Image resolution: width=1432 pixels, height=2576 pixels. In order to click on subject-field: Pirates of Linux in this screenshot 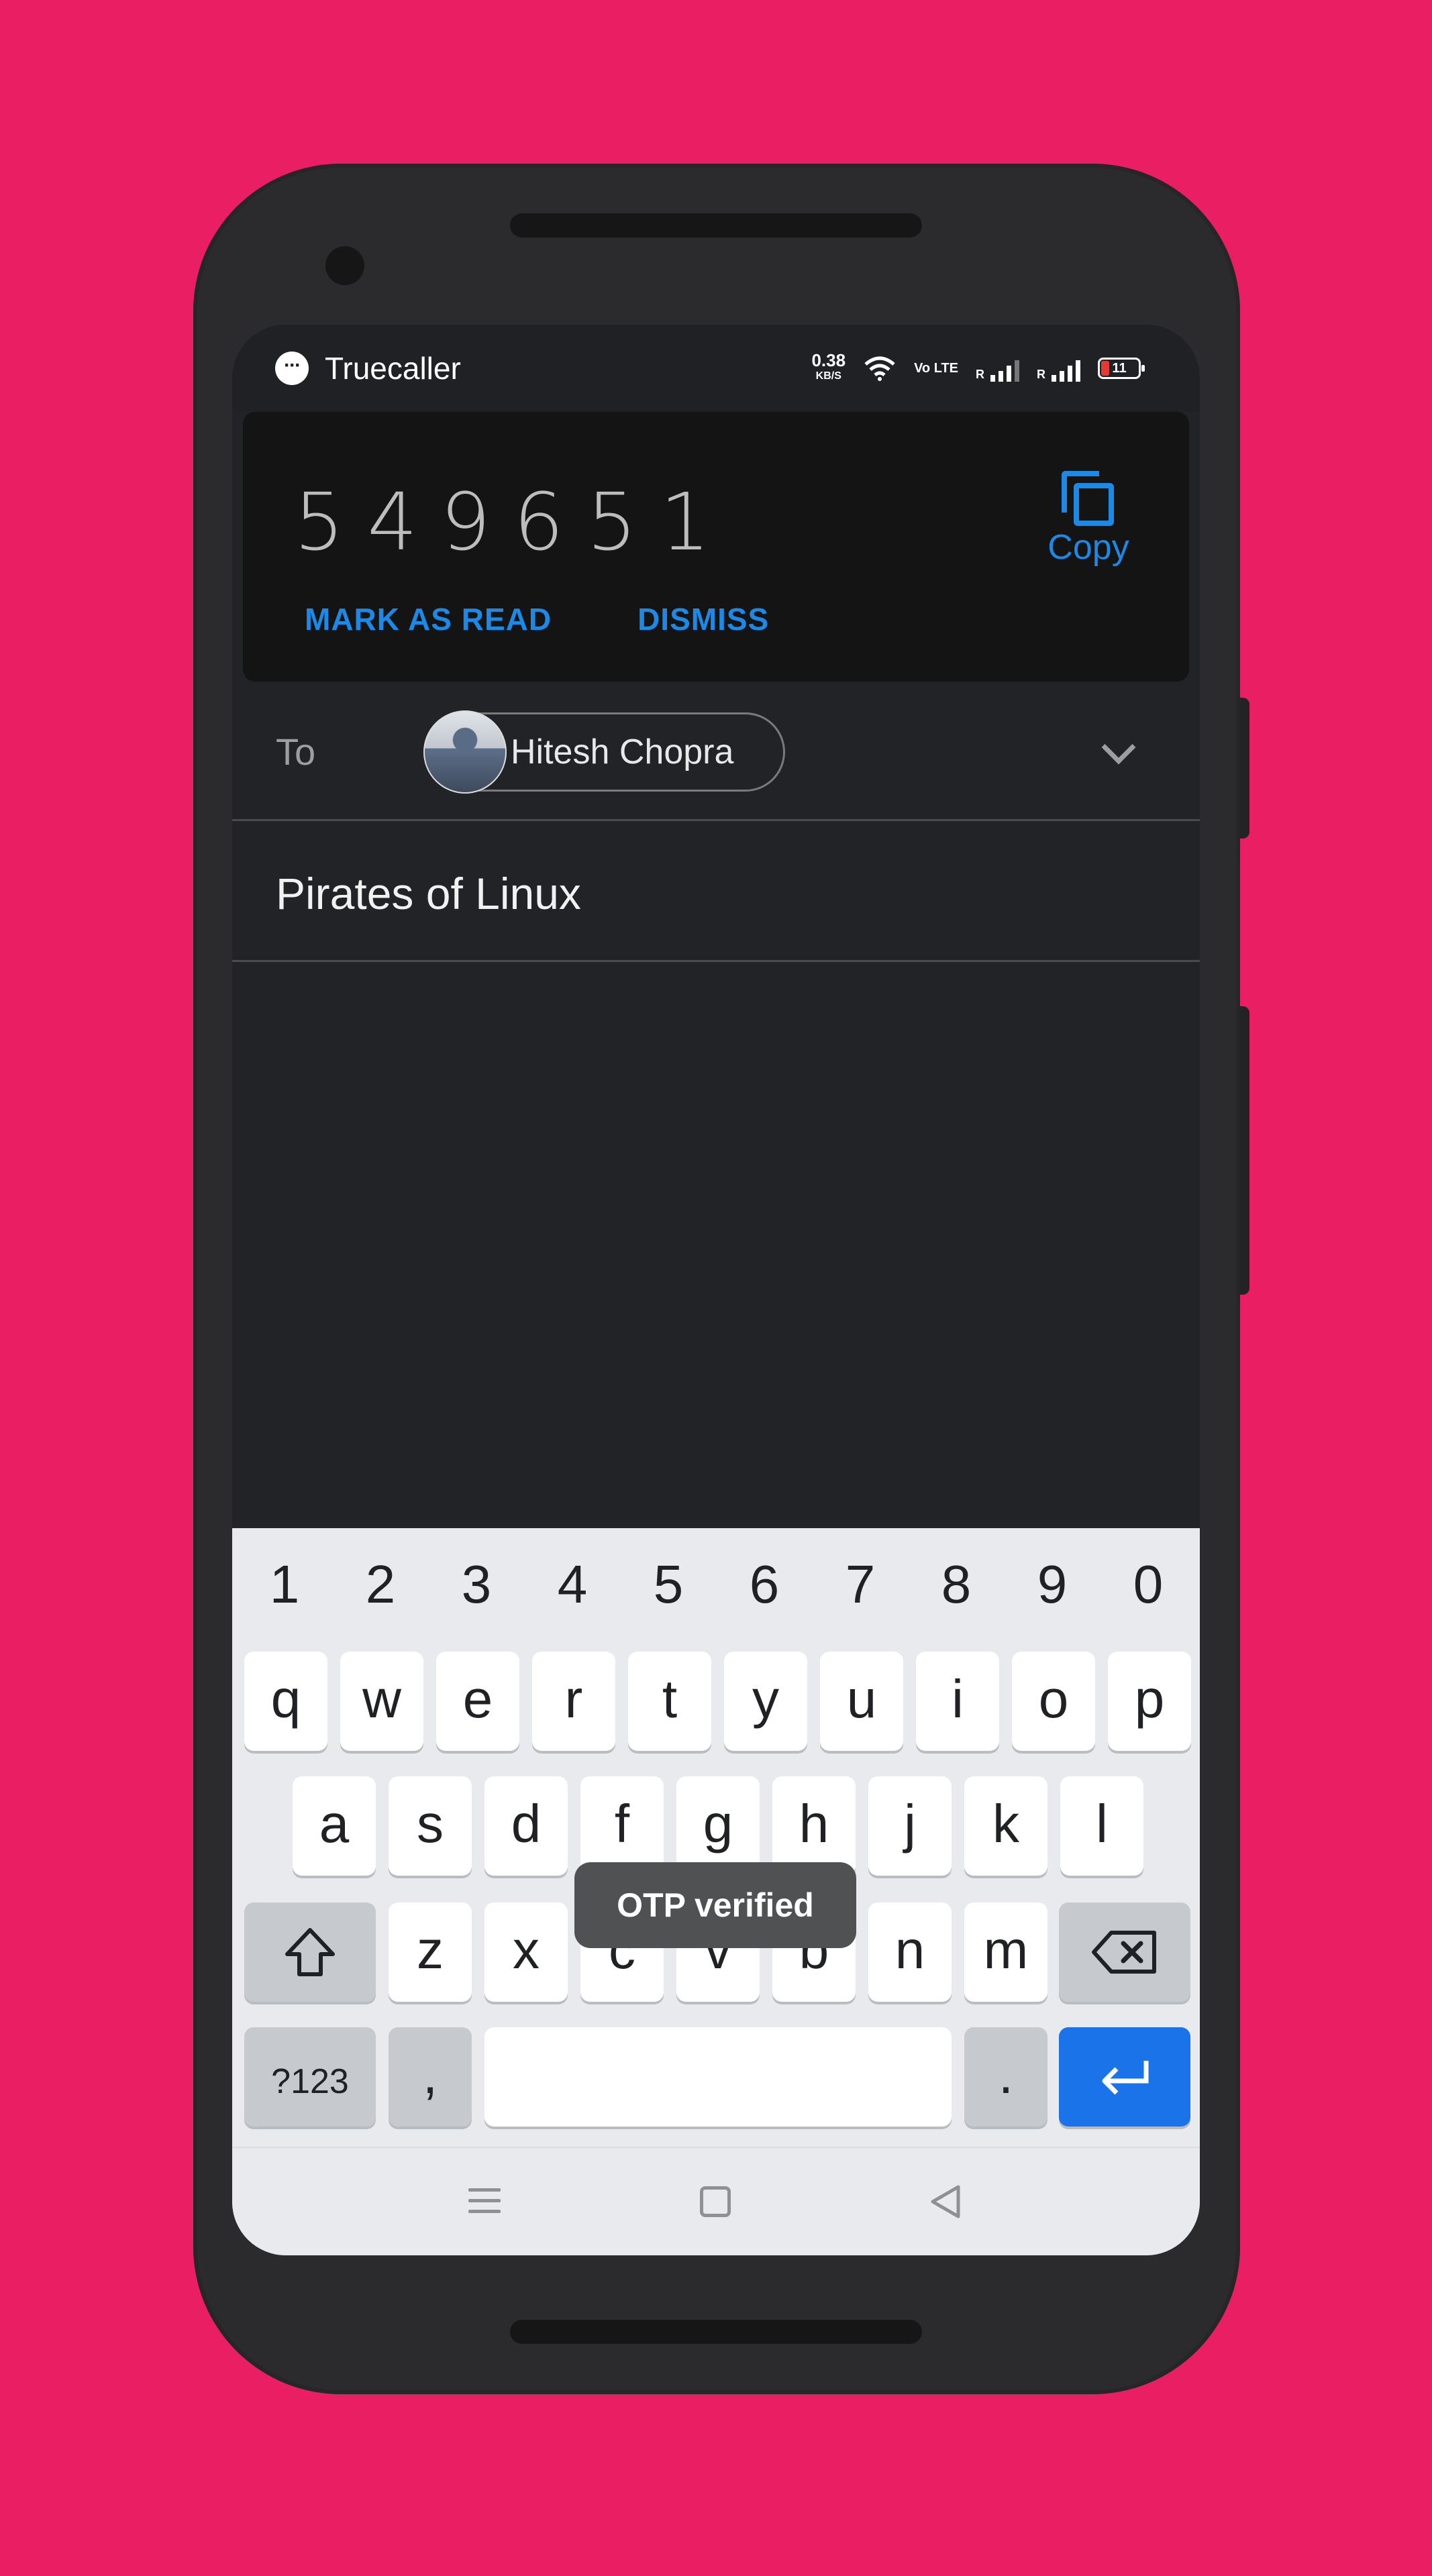, I will do `click(716, 891)`.